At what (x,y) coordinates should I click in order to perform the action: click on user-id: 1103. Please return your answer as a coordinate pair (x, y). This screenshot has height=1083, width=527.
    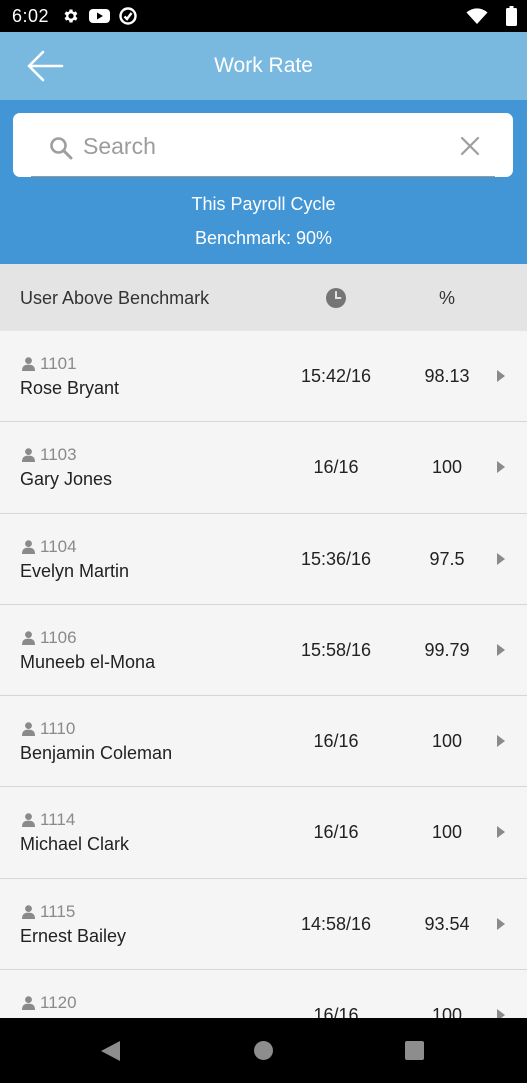
    Looking at the image, I should click on (49, 455).